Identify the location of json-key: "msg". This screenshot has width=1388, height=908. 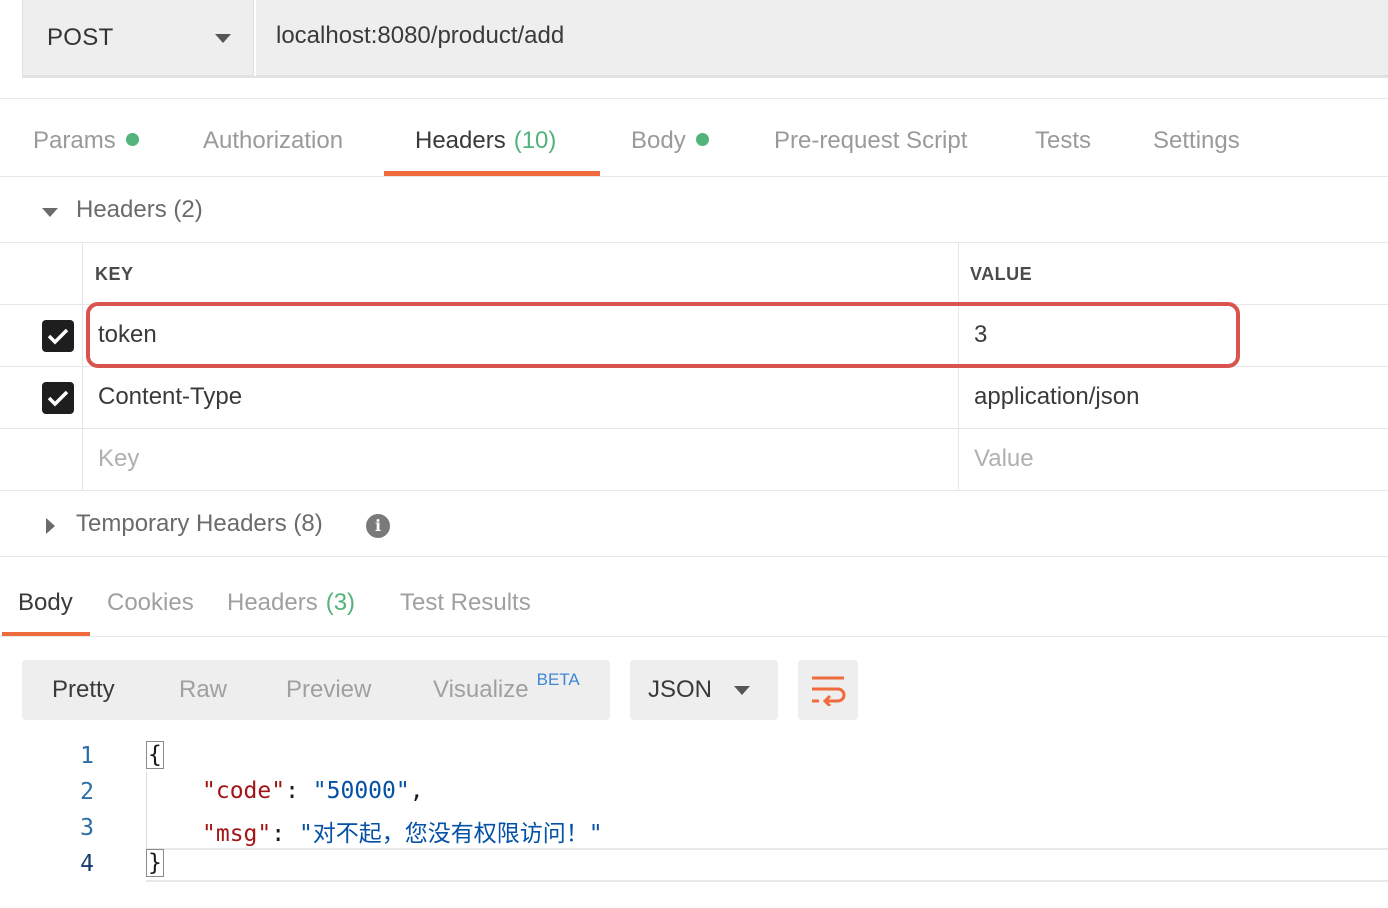
(237, 834).